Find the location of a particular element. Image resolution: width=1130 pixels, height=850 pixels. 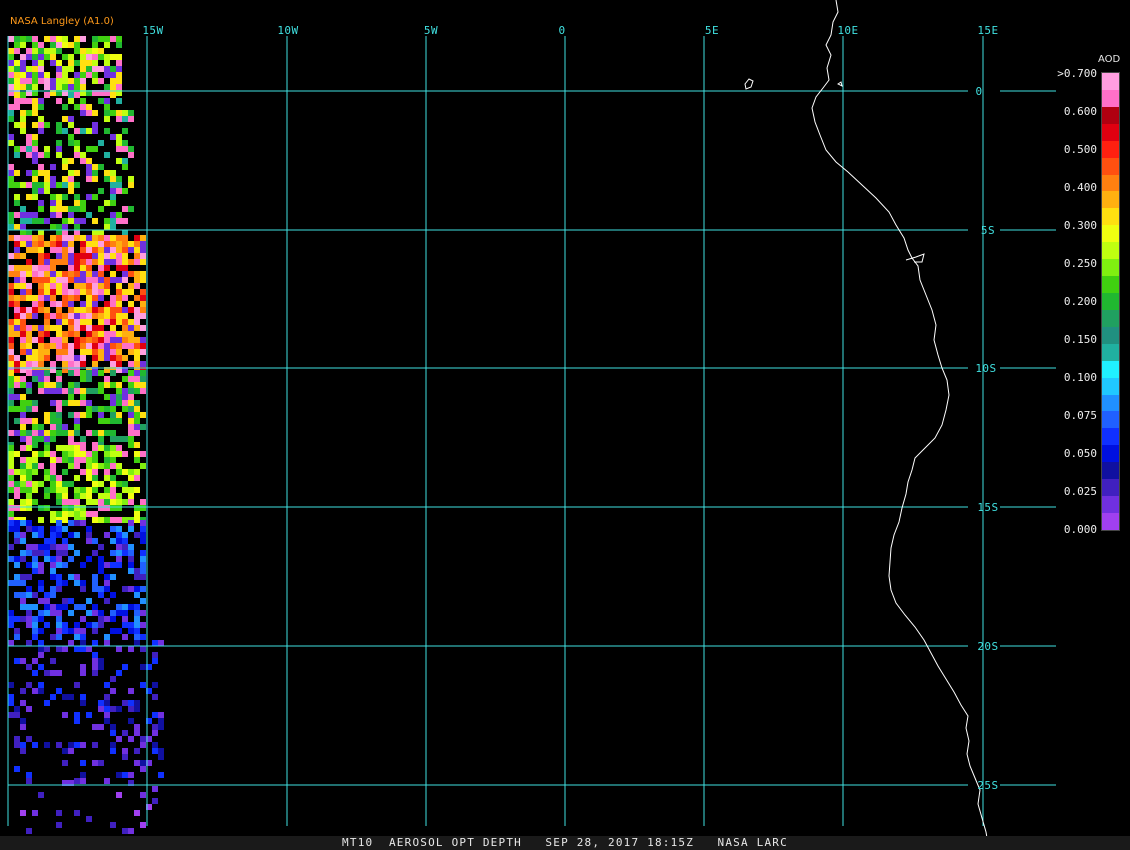

legend-colorbar is located at coordinates (1110, 301).